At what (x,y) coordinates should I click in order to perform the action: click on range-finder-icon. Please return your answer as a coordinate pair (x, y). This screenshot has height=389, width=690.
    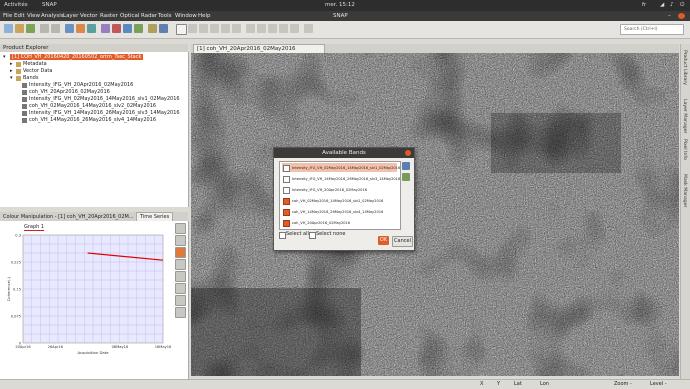
    Looking at the image, I should click on (236, 28).